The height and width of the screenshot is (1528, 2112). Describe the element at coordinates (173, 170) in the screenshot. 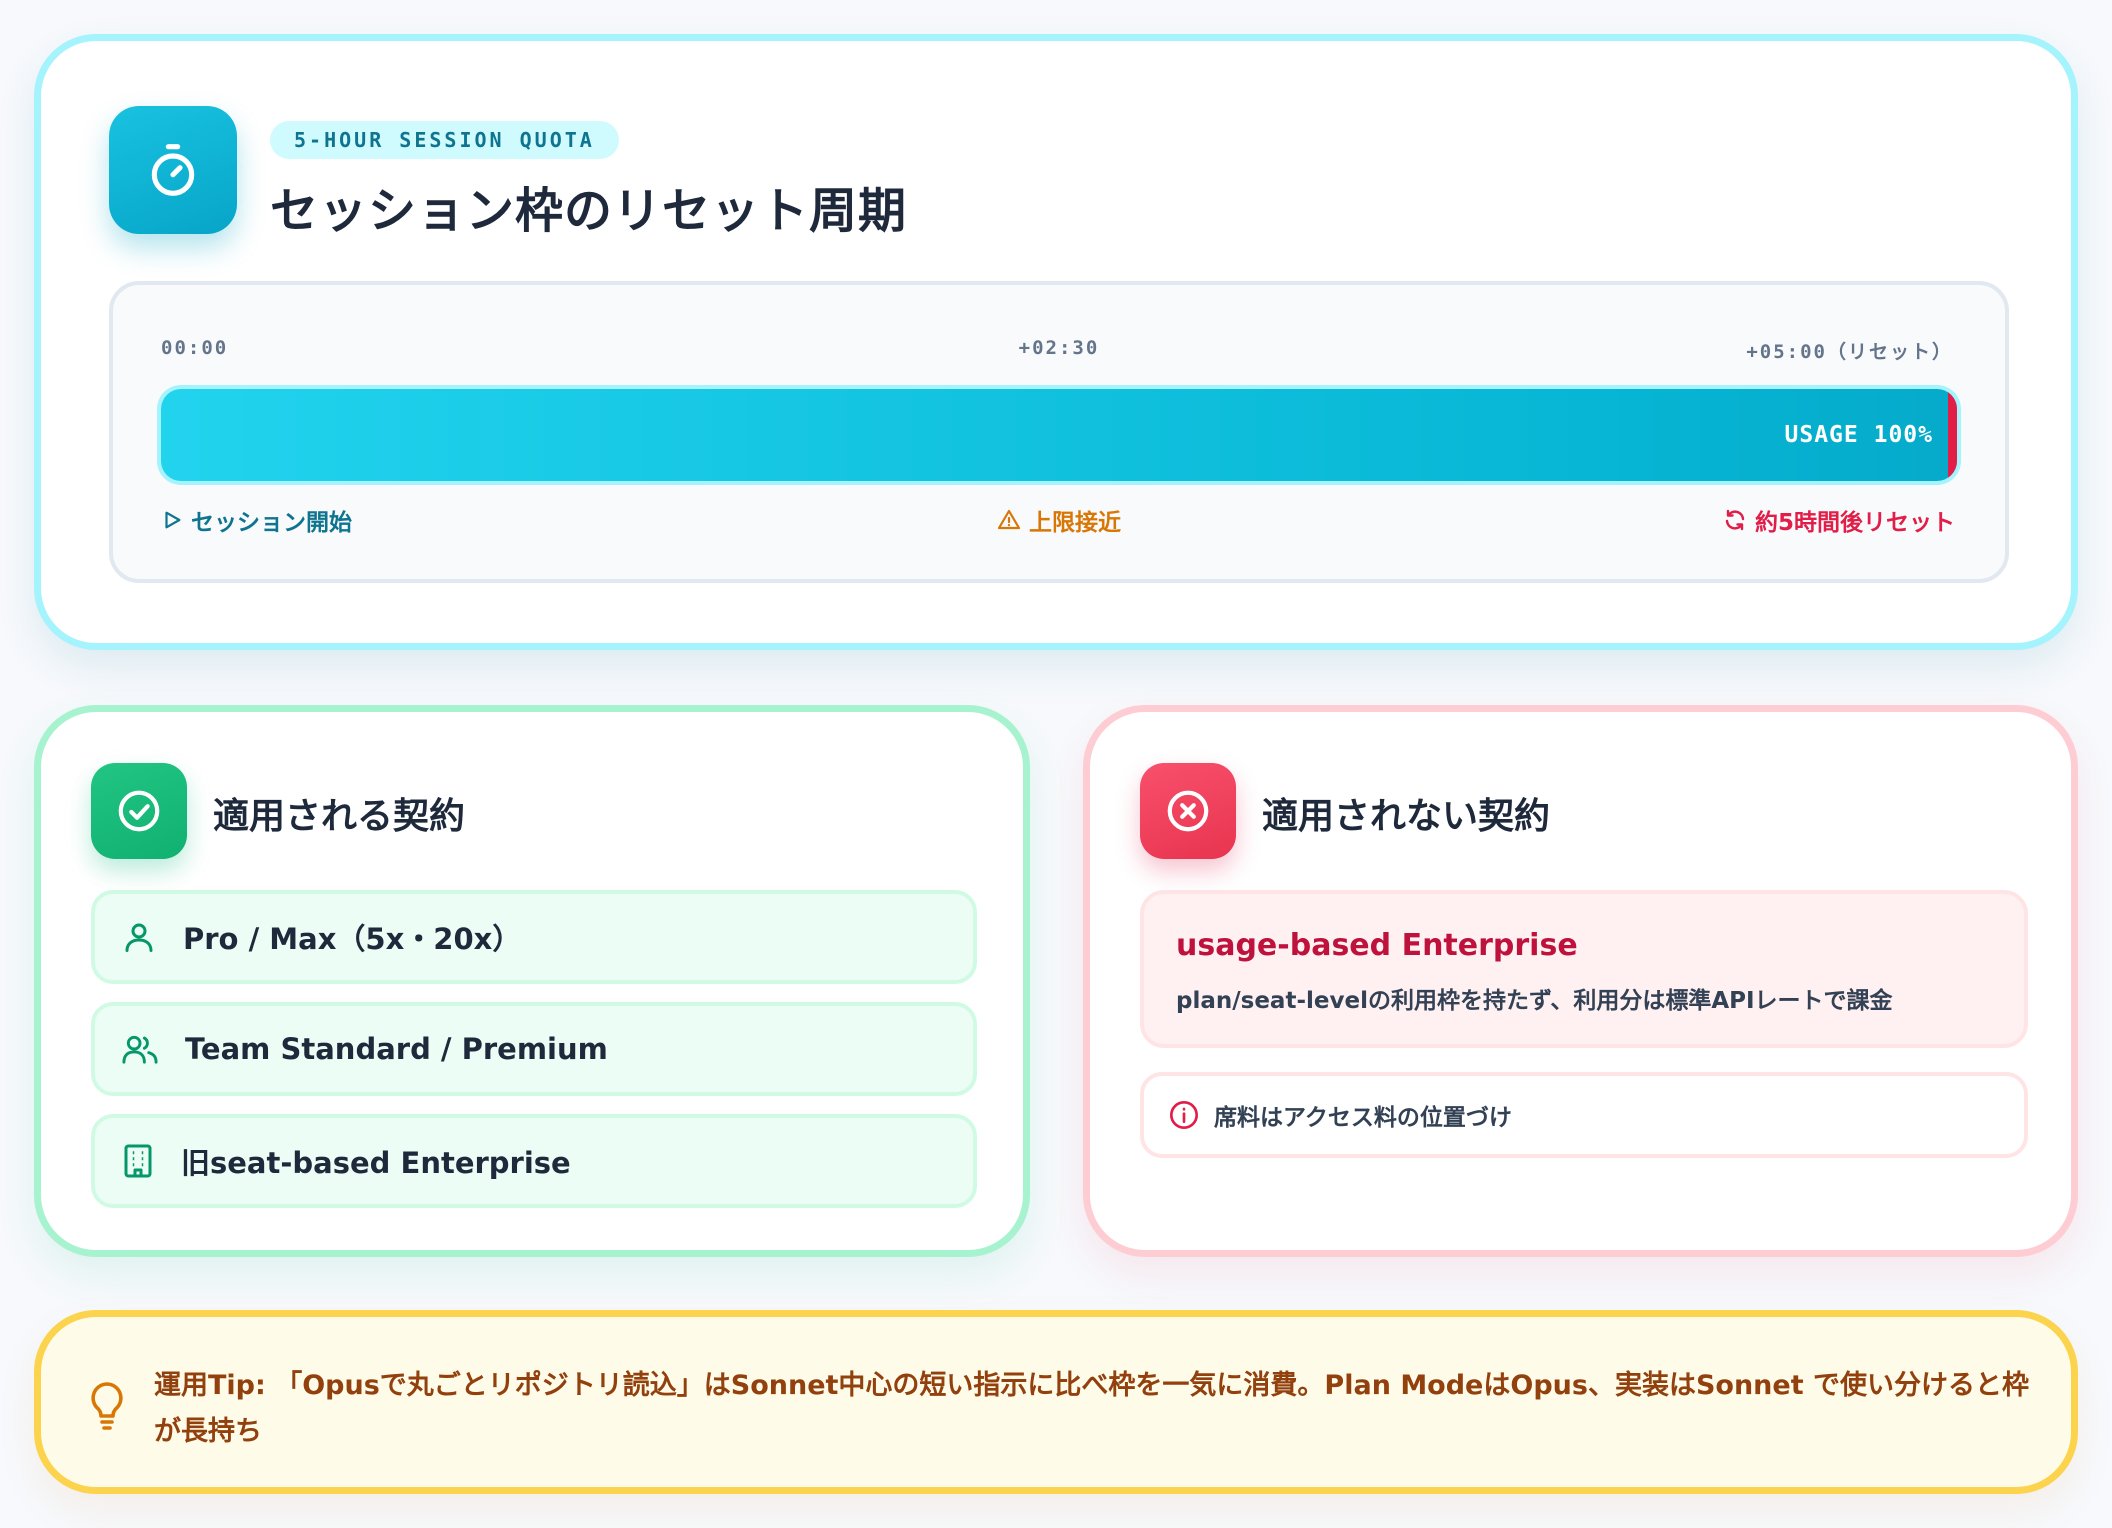

I see `stopwatch-icon` at that location.